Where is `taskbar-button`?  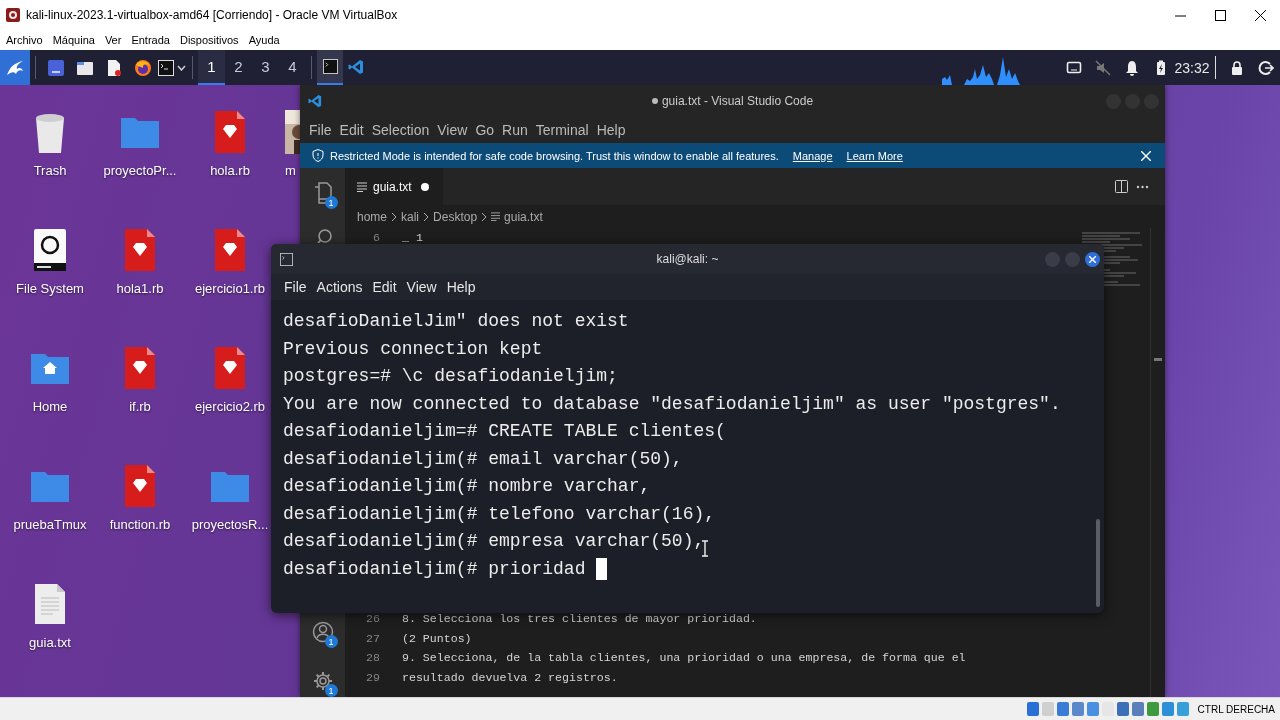 taskbar-button is located at coordinates (330, 67).